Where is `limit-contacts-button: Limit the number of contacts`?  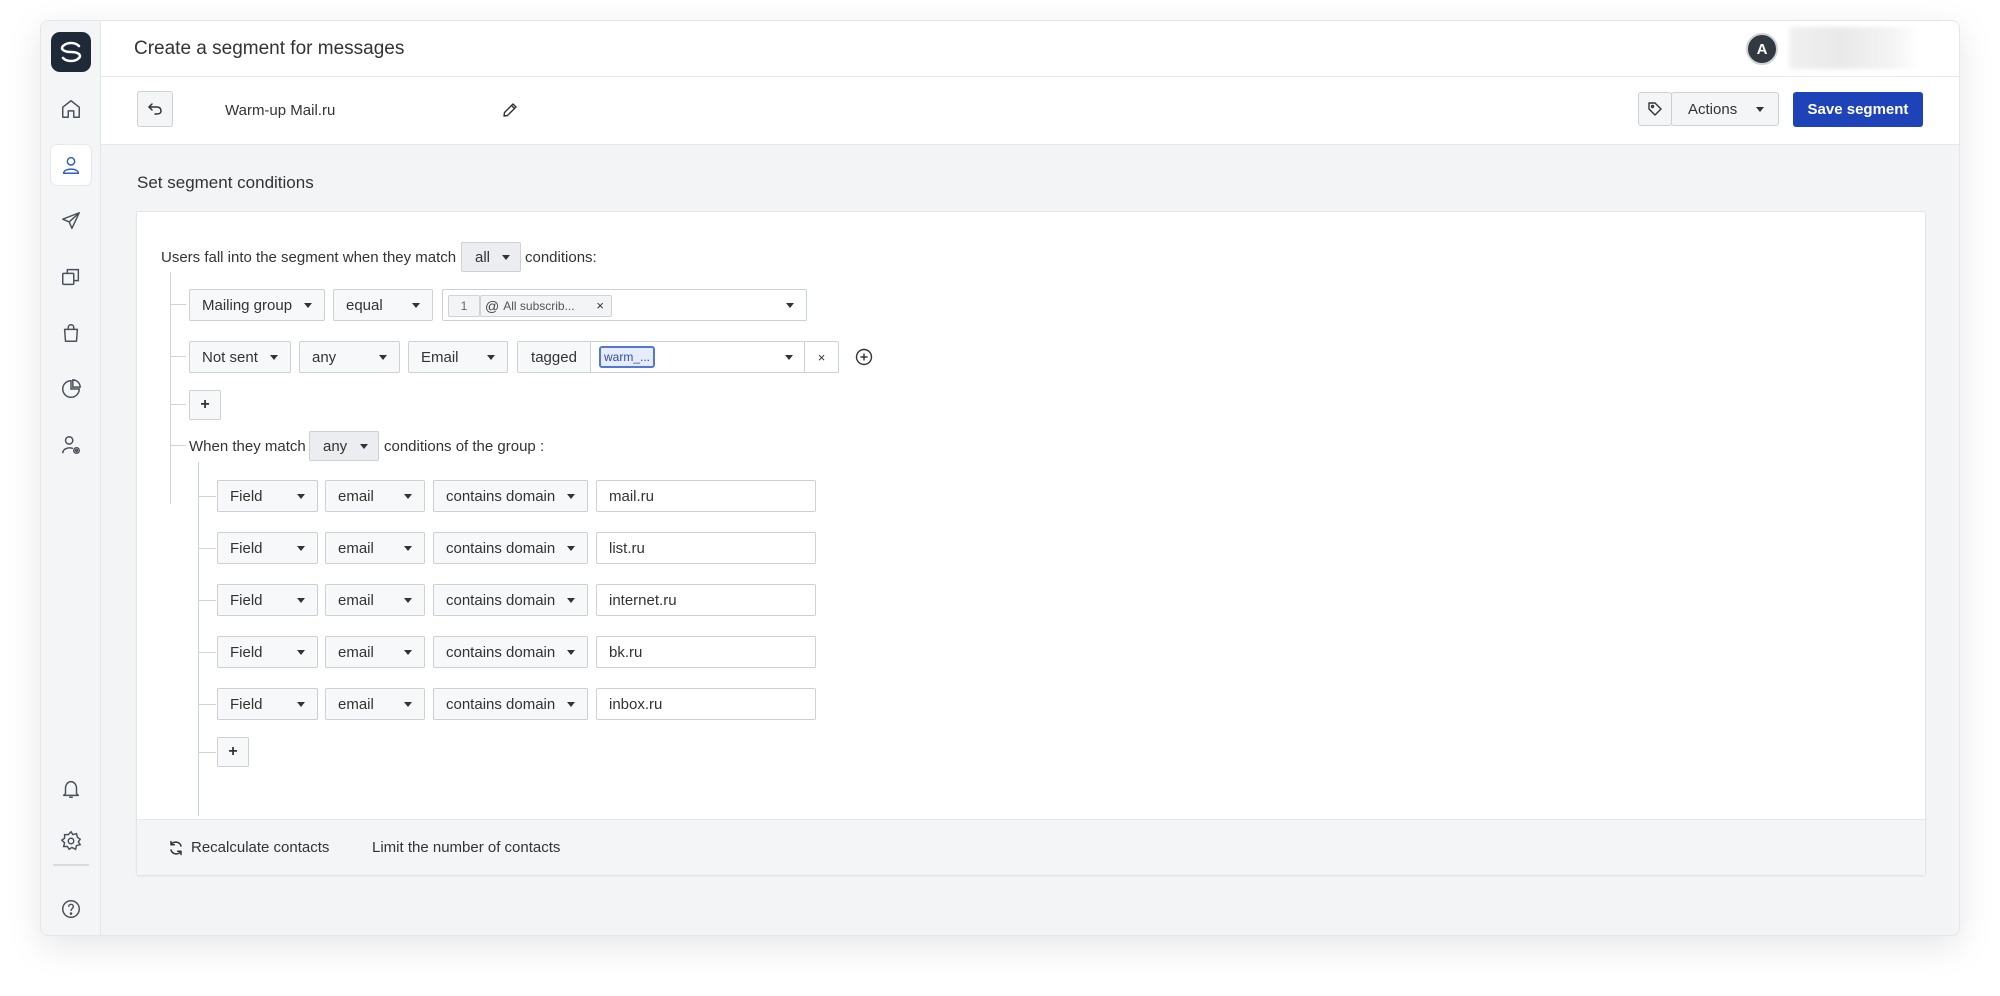
limit-contacts-button: Limit the number of contacts is located at coordinates (466, 847).